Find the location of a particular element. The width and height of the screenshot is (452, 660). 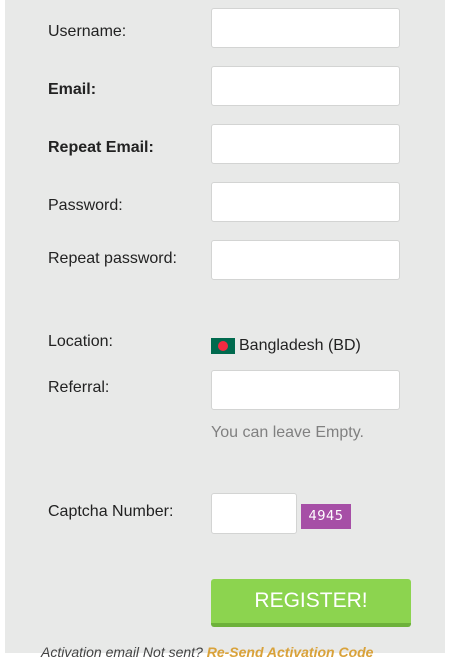

repeat-password-label: Repeat password: is located at coordinates (112, 258).